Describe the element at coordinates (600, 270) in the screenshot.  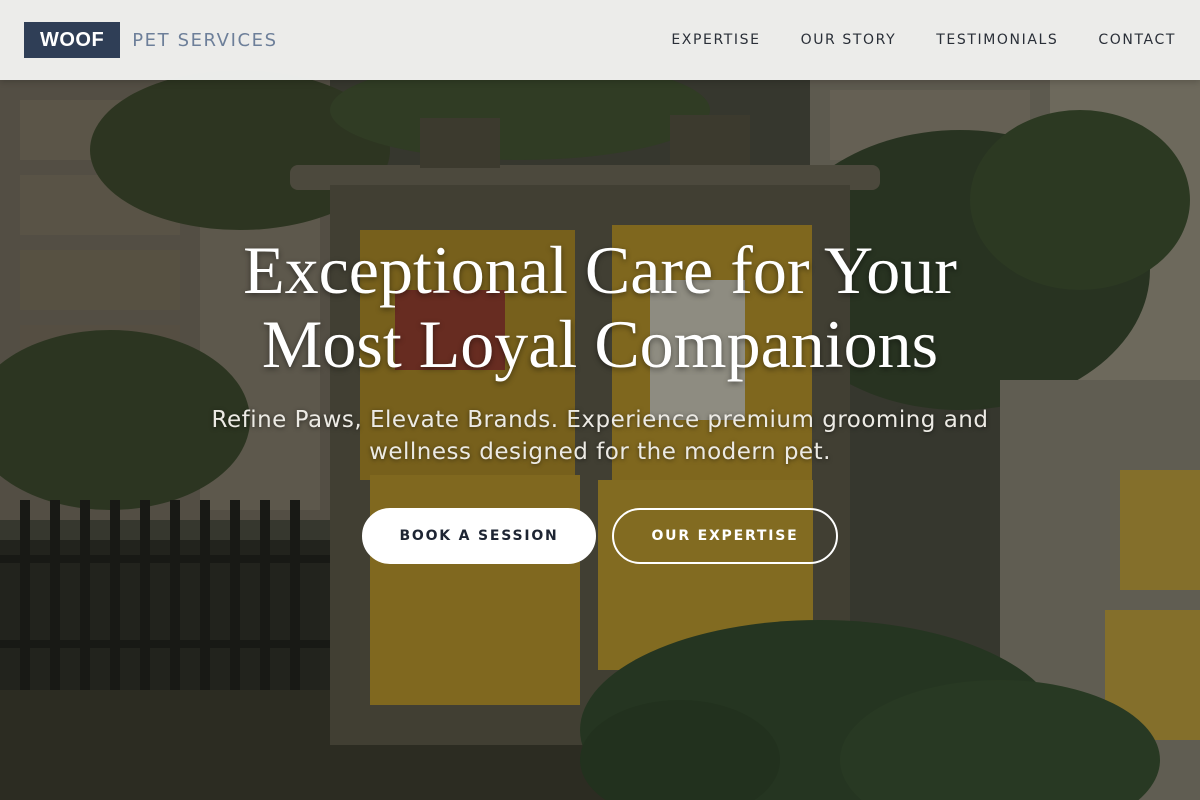
I see `hero-title-line-1: Exceptional Care for Your` at that location.